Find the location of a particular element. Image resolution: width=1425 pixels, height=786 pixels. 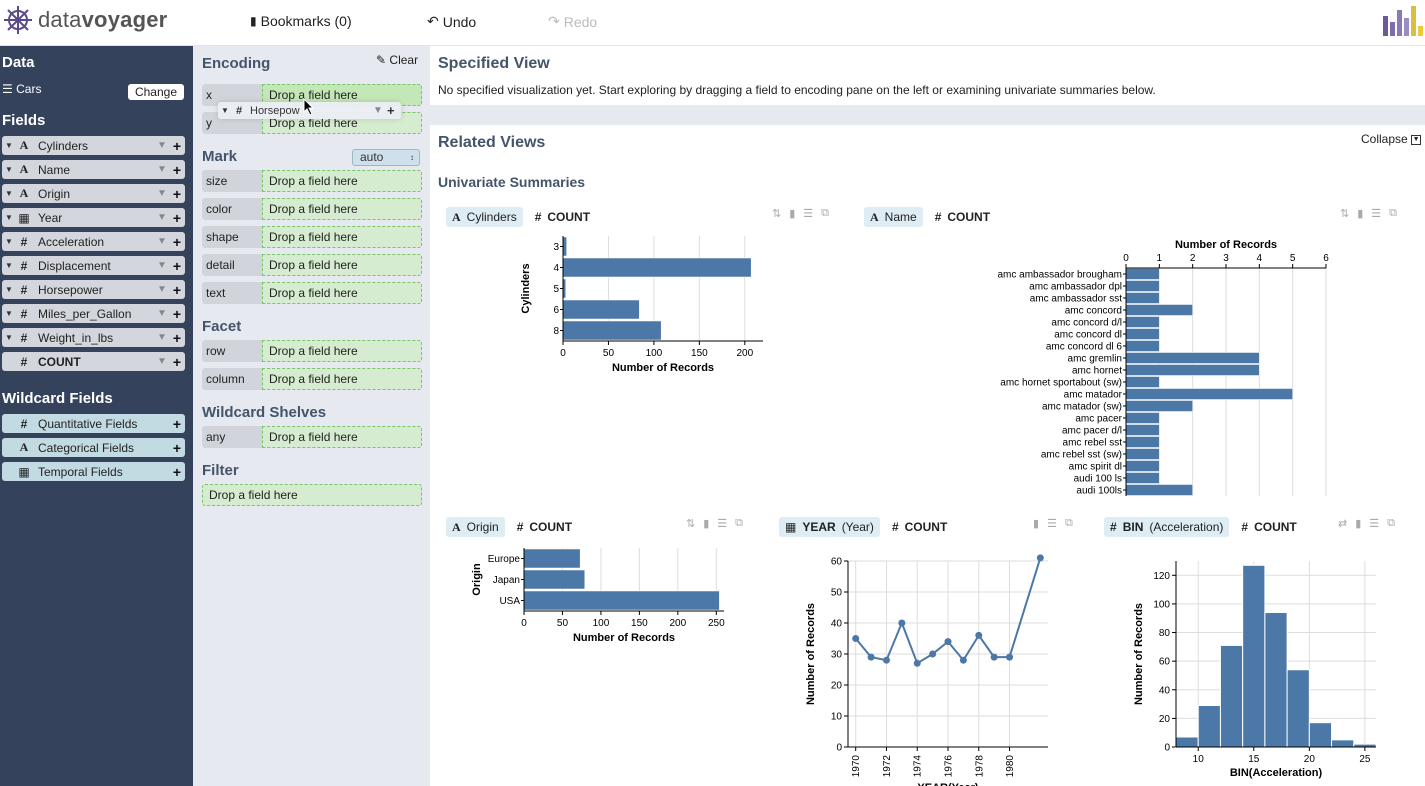

field-pill: ▼ # Miles_per_Gallon ▼ + is located at coordinates (93, 313).